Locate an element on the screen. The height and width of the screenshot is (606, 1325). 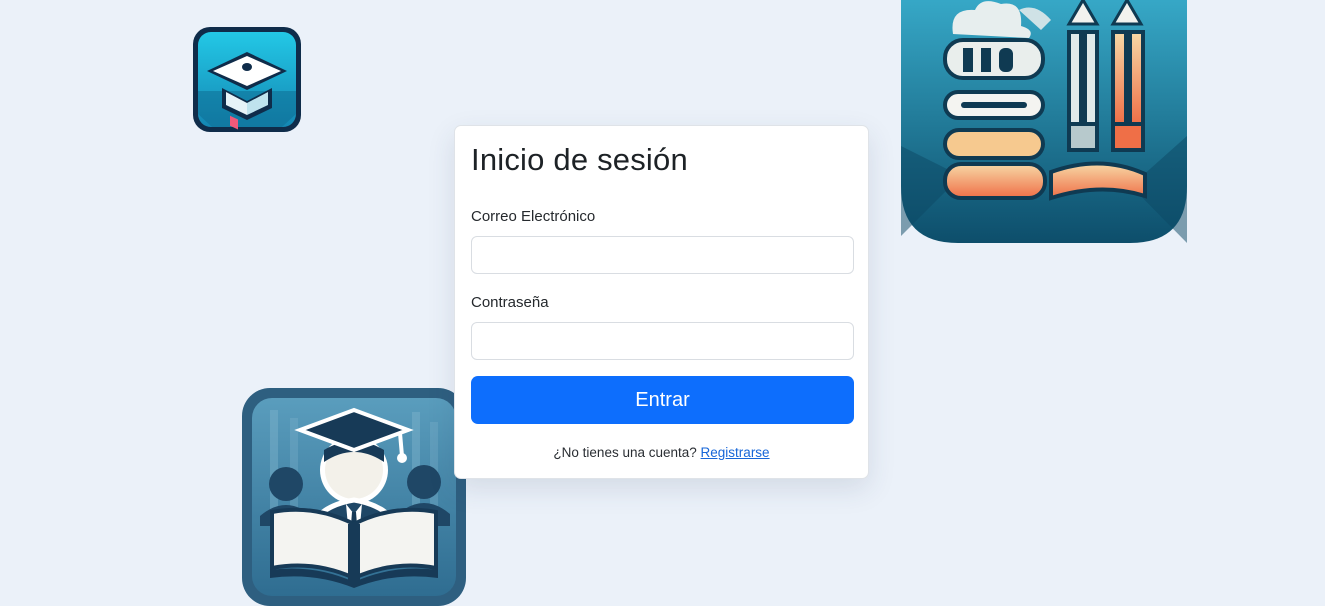
student-reading-book-illustration is located at coordinates (354, 497).